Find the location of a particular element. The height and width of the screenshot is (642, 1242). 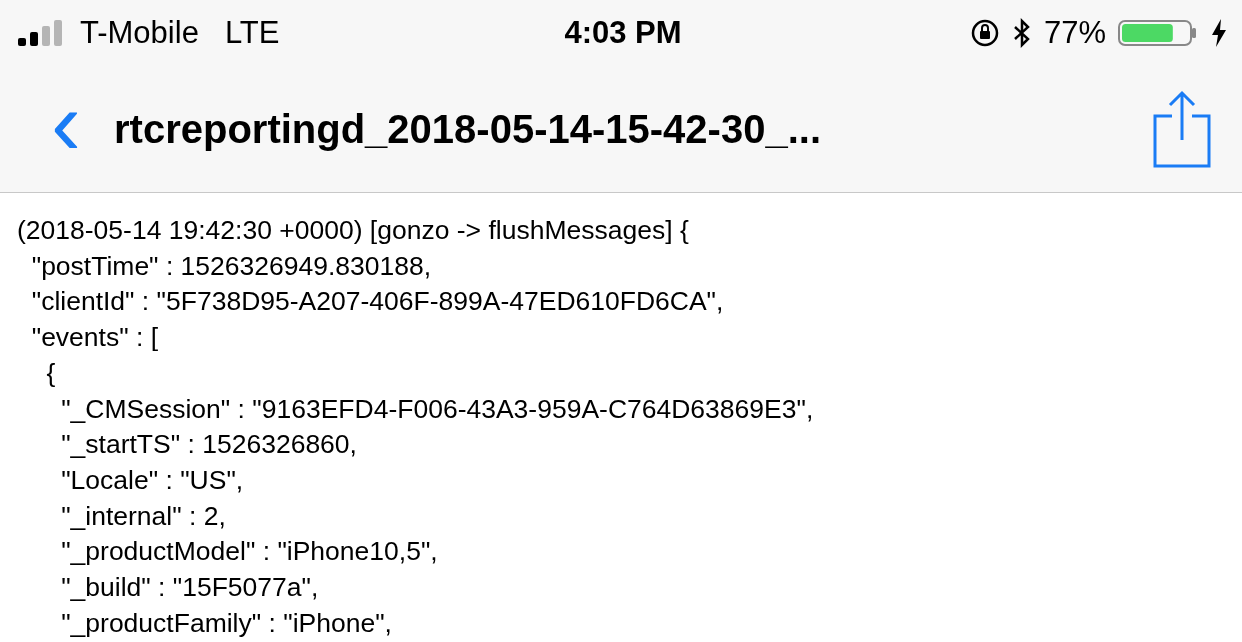

log-line: { is located at coordinates (51, 373).